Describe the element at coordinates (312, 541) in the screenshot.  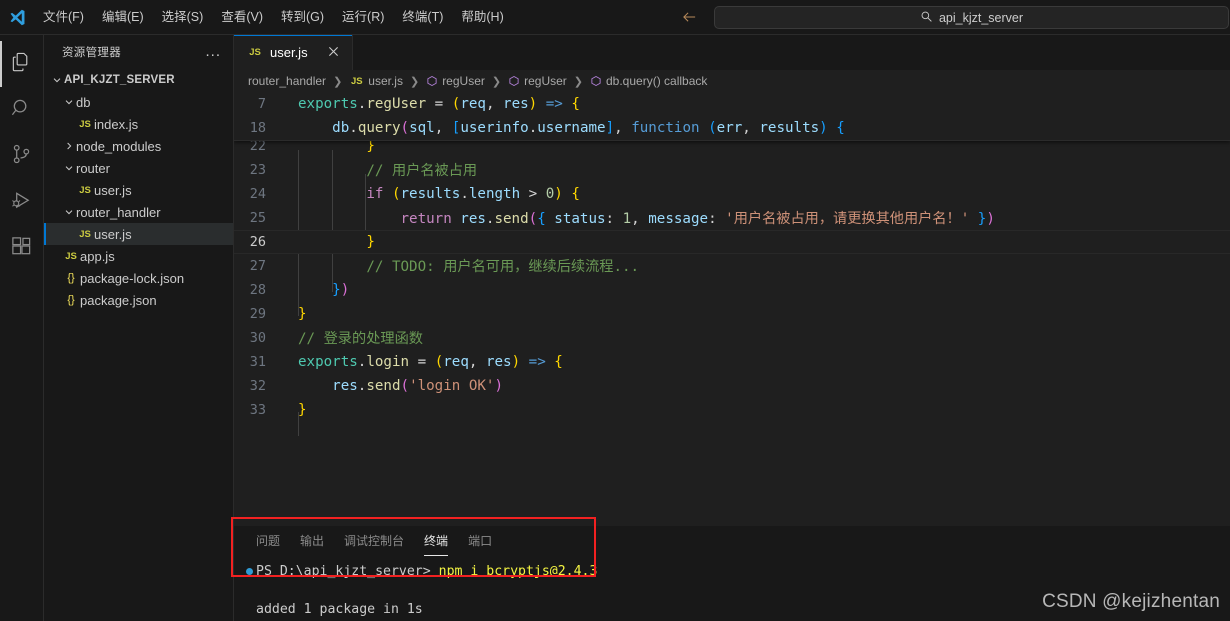
I see `panel-tab-output: 输出` at that location.